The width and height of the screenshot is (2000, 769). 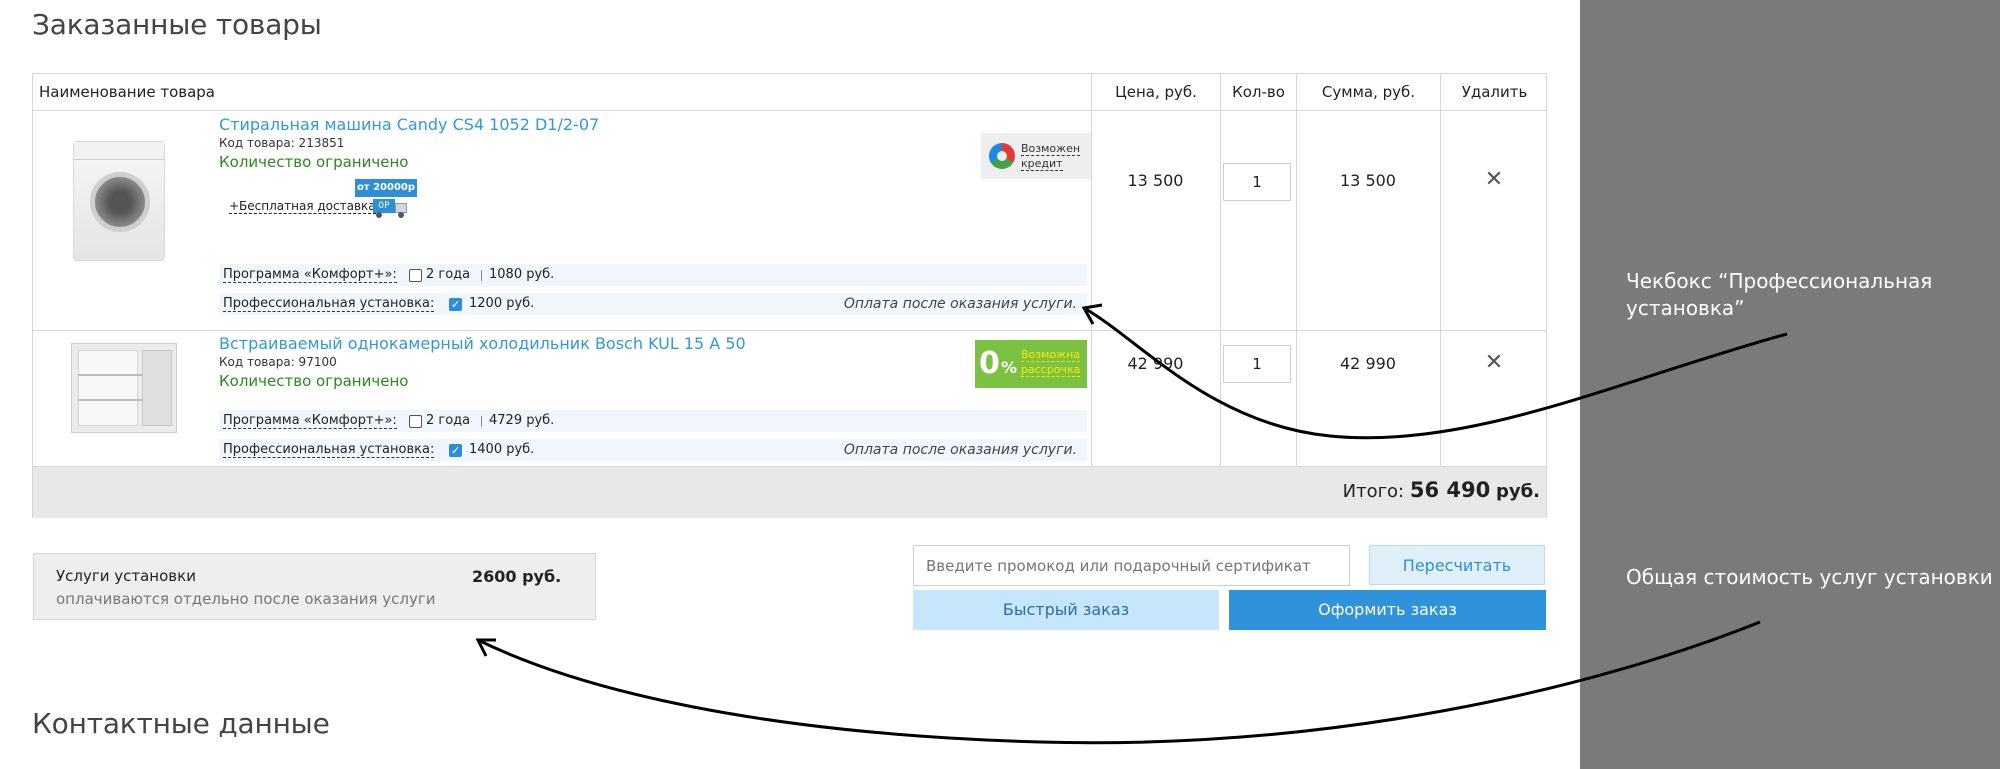 I want to click on arrow-to-services-box, so click(x=1119, y=682).